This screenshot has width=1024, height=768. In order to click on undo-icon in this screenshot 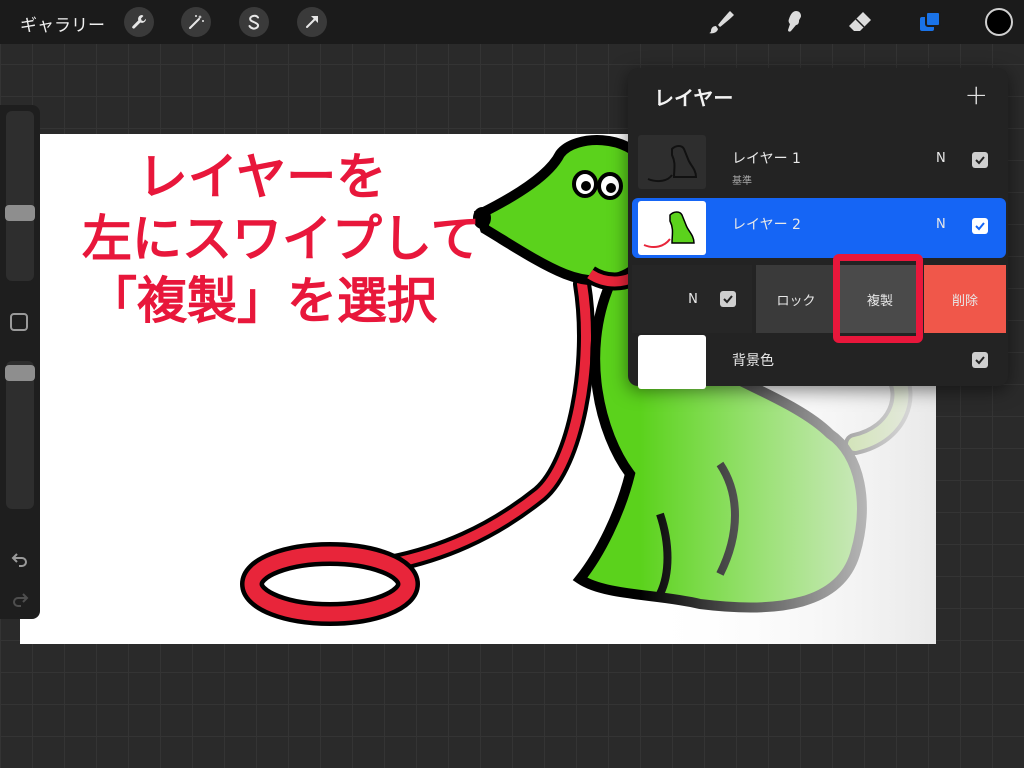, I will do `click(20, 559)`.